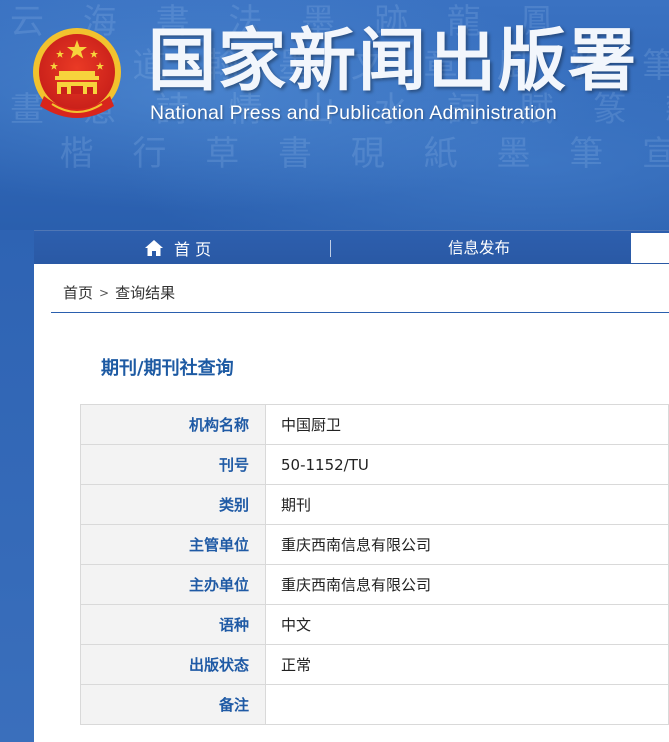 The image size is (669, 742). I want to click on nav-item-partial, so click(650, 248).